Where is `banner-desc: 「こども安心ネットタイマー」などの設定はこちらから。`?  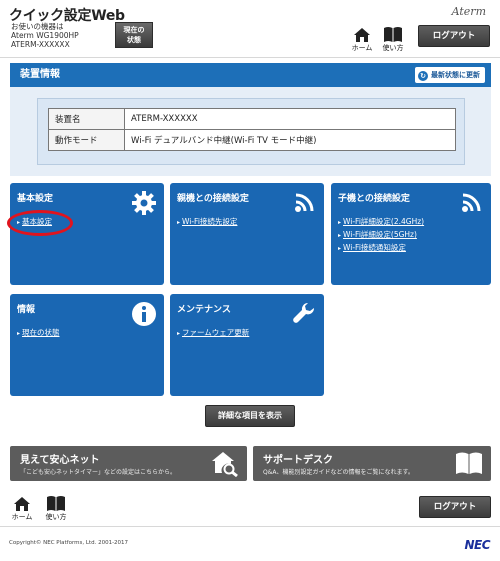
banner-desc: 「こども安心ネットタイマー」などの設定はこちらから。 is located at coordinates (98, 472).